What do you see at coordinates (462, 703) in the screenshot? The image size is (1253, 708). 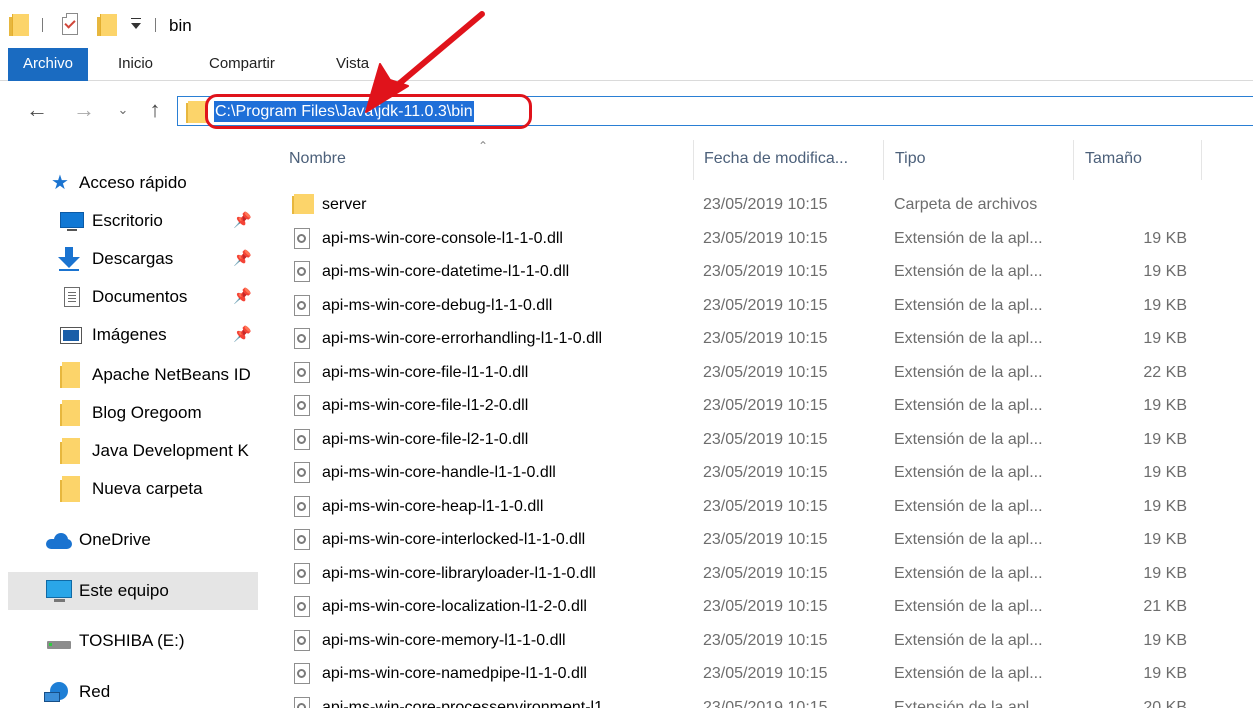 I see `file-name: api-ms-win-core-processenvironment-l1` at bounding box center [462, 703].